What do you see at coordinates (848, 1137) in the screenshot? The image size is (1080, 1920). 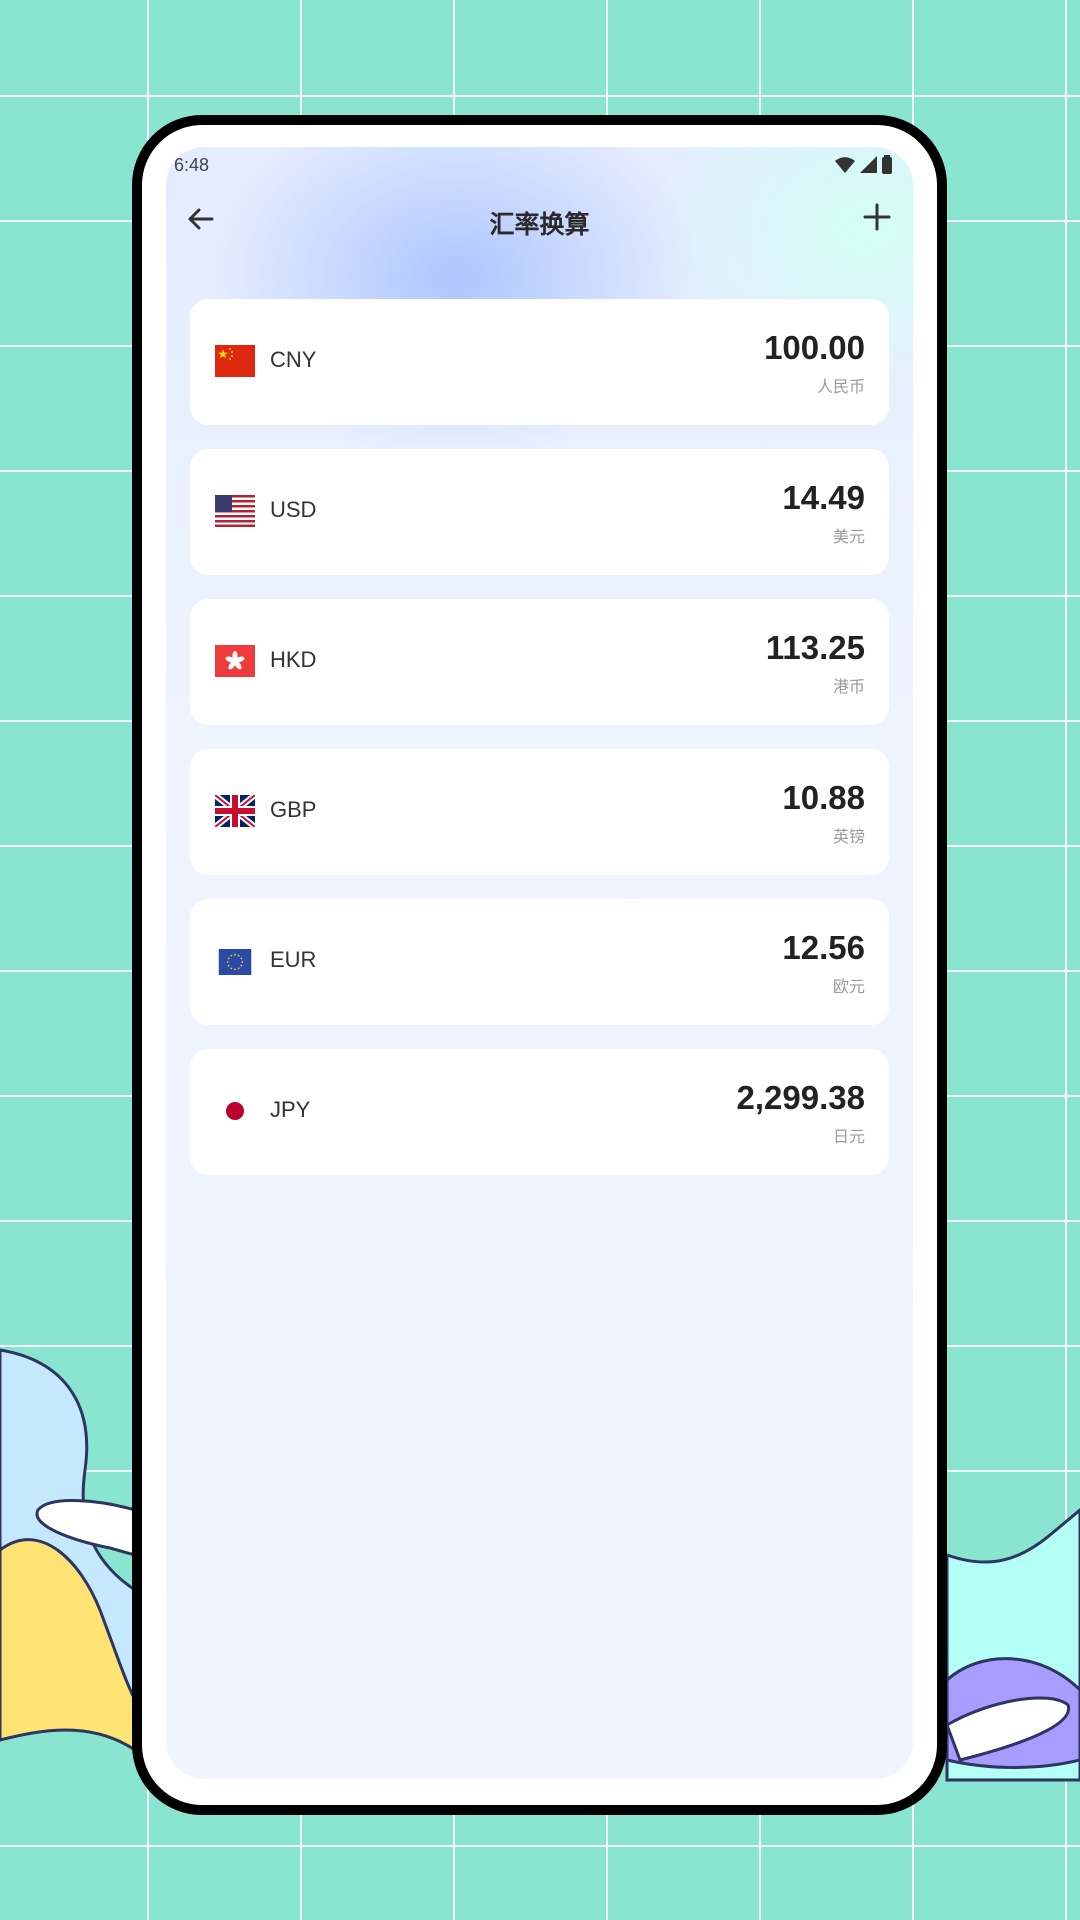 I see `currency-name: 日元` at bounding box center [848, 1137].